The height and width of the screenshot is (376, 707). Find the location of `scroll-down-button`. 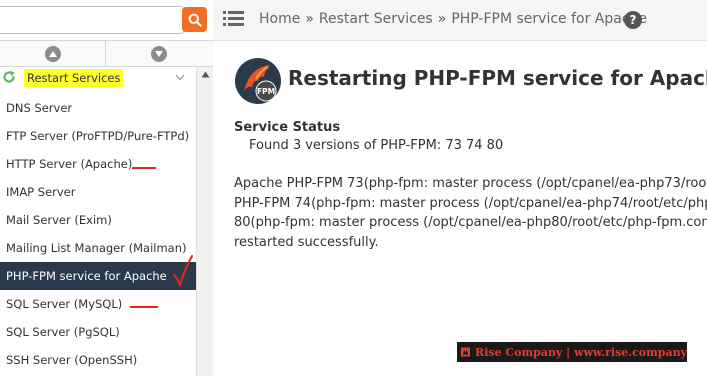

scroll-down-button is located at coordinates (159, 53).